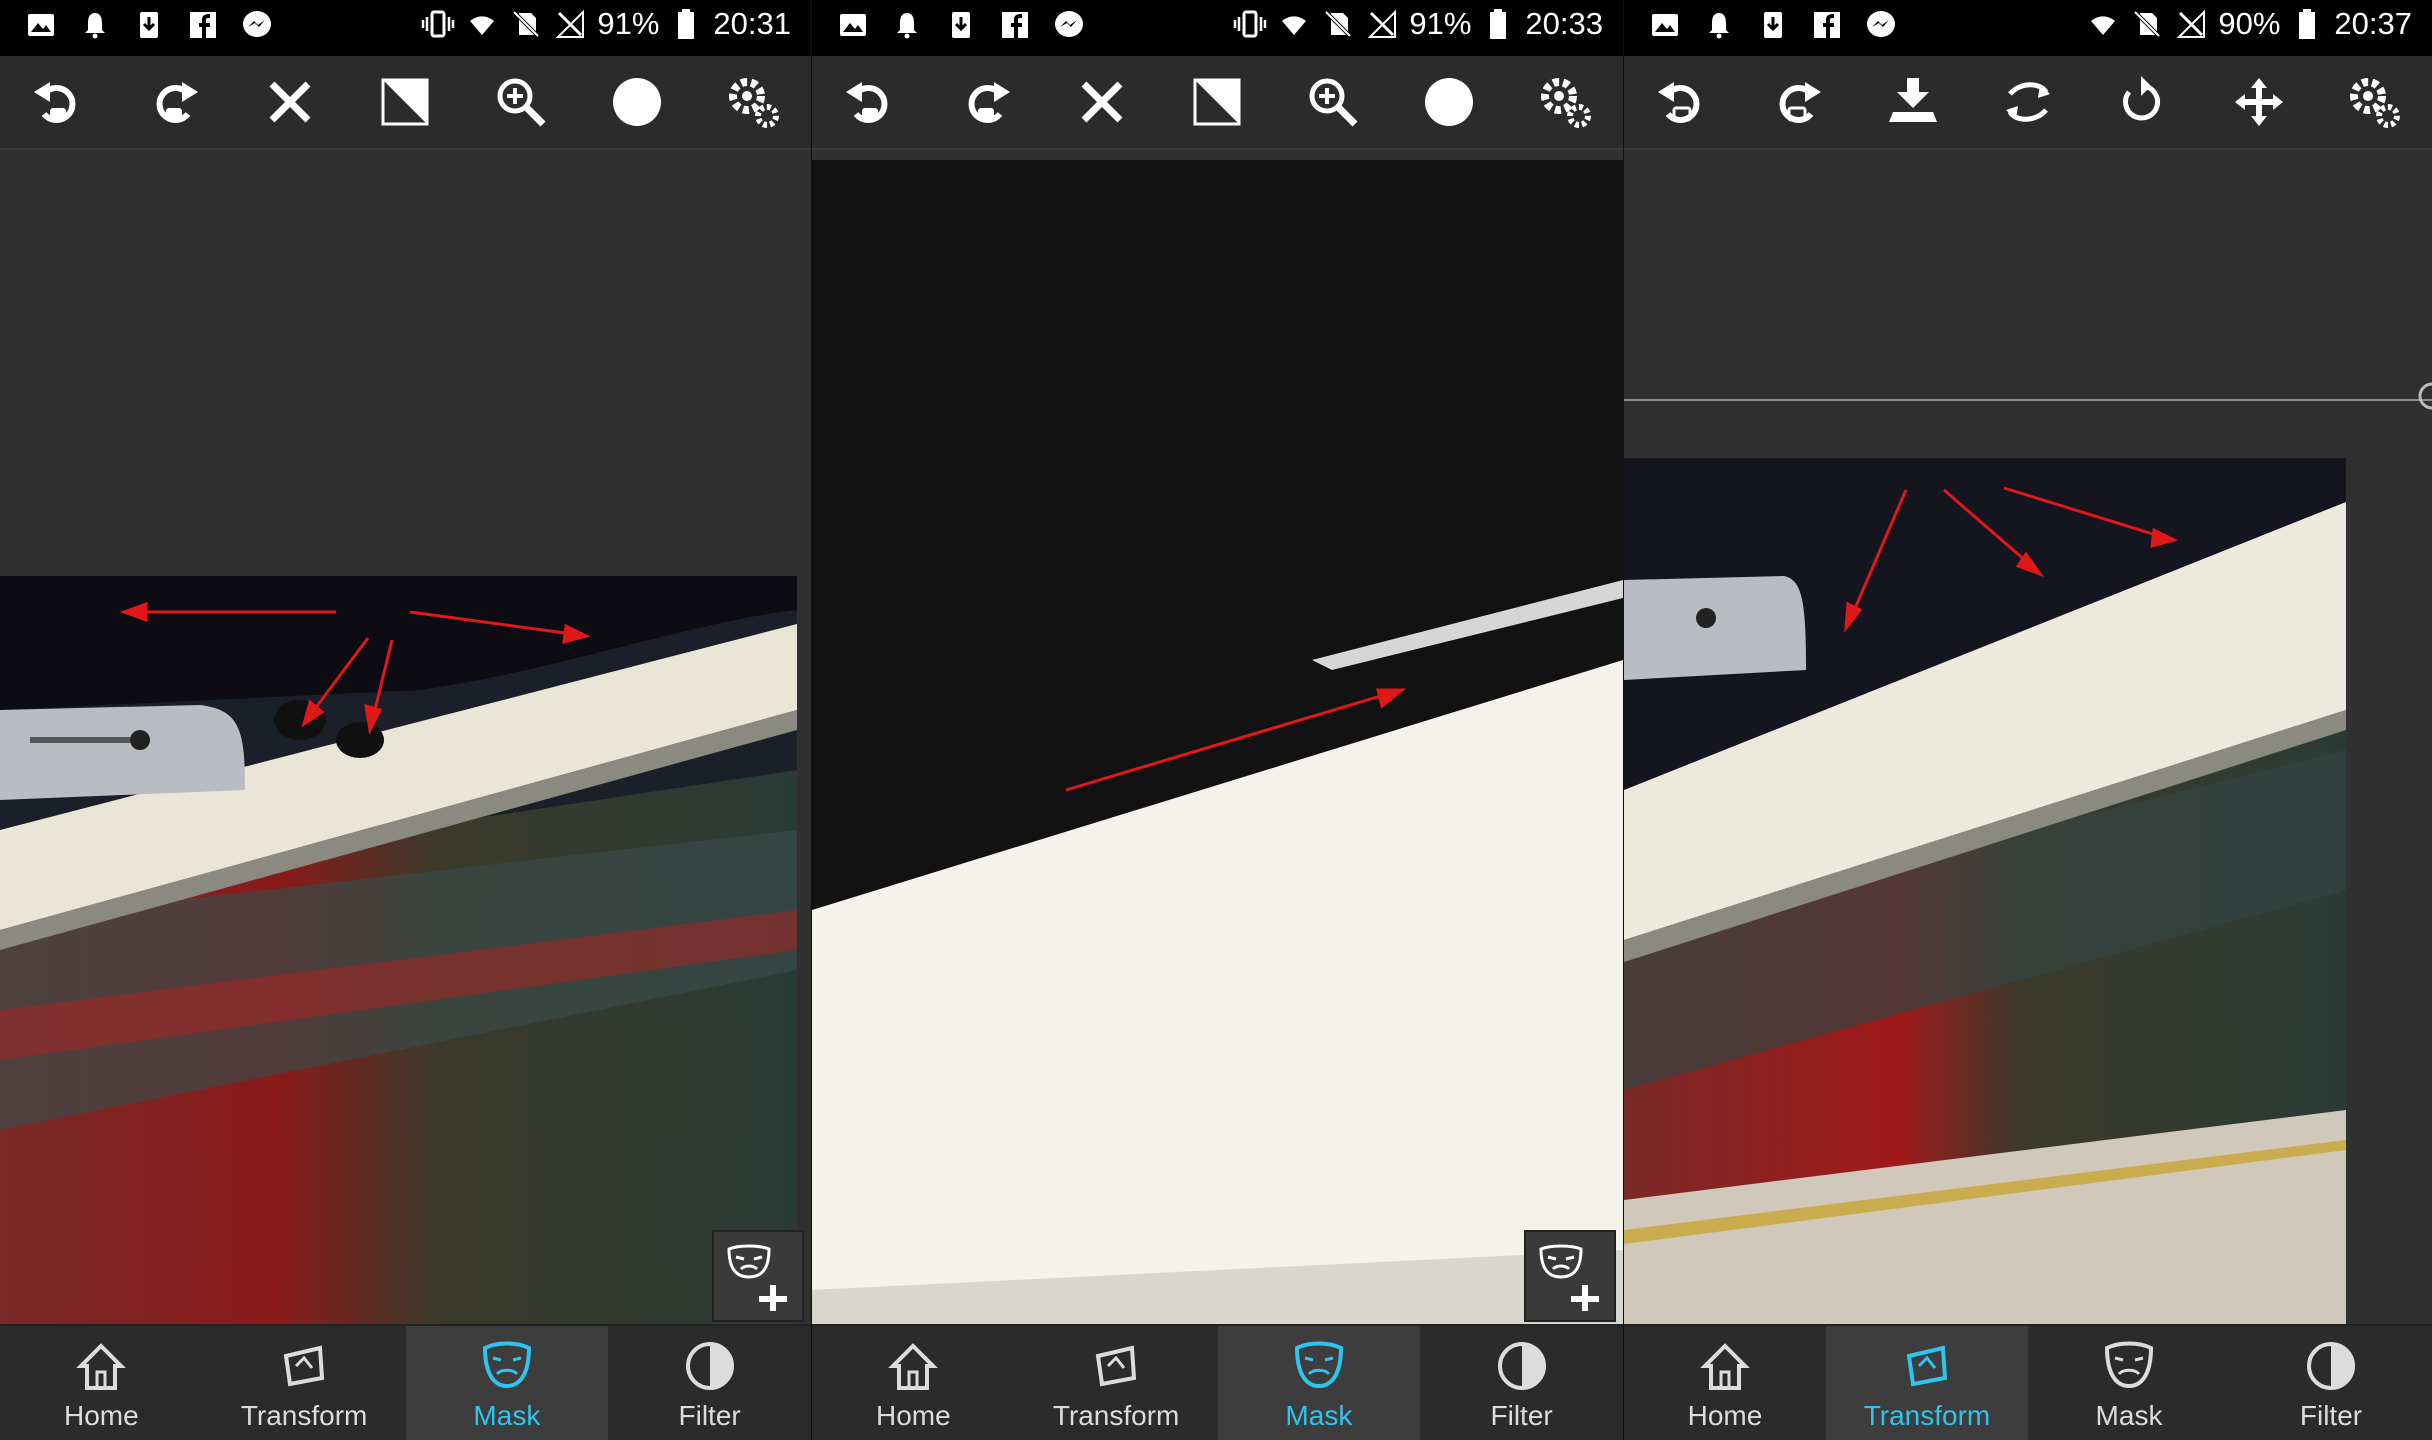  I want to click on move-icon, so click(2259, 102).